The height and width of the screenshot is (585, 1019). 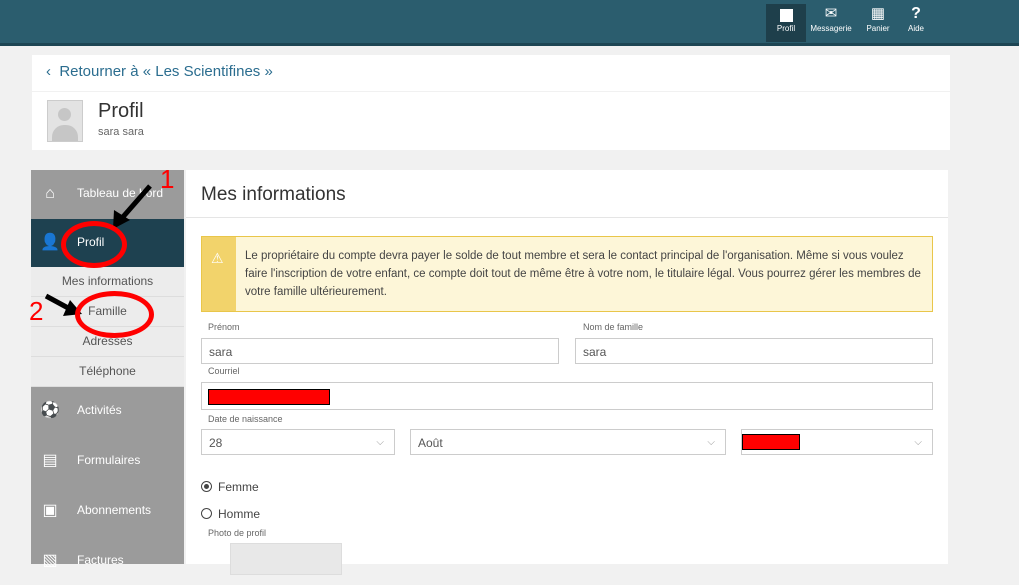 What do you see at coordinates (167, 179) in the screenshot?
I see `annotation-number-1: 1` at bounding box center [167, 179].